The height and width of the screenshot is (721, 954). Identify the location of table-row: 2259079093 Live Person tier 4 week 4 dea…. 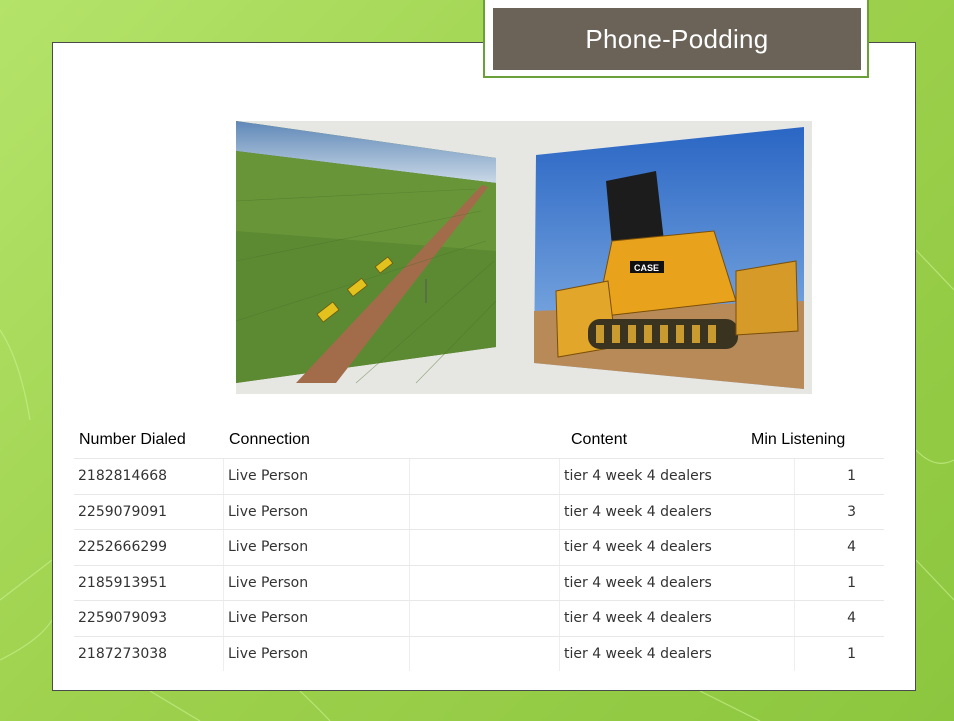
(479, 618).